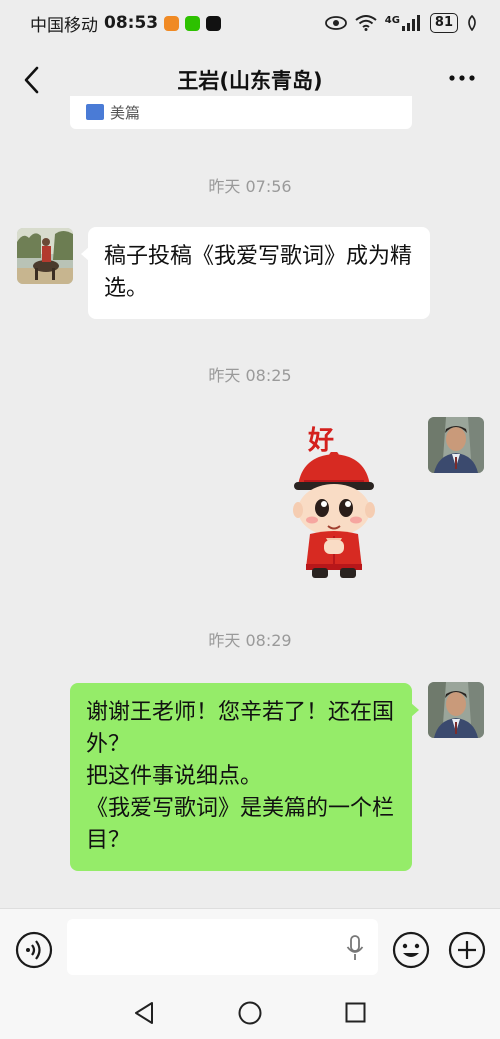 Image resolution: width=500 pixels, height=1039 pixels. I want to click on message-line: 谢谢王老师！您辛若了！还在国外？, so click(240, 728).